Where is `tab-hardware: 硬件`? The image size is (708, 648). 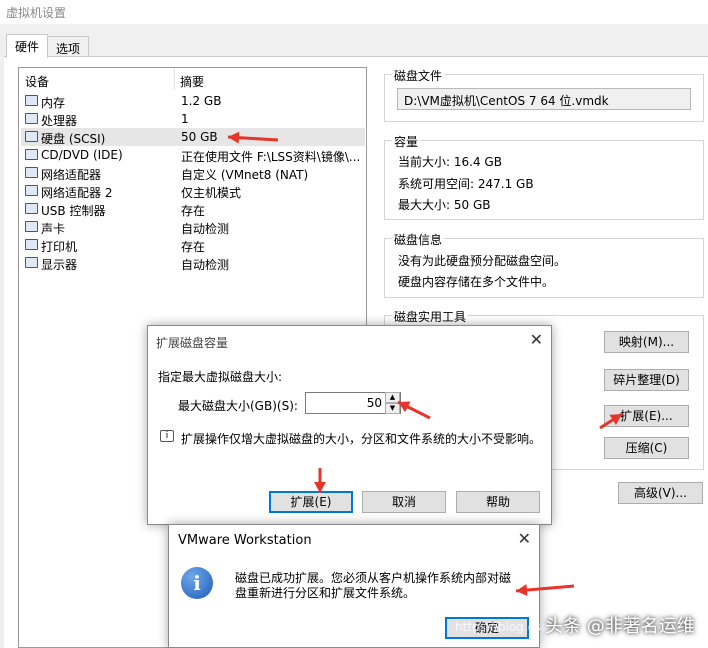 tab-hardware: 硬件 is located at coordinates (27, 46).